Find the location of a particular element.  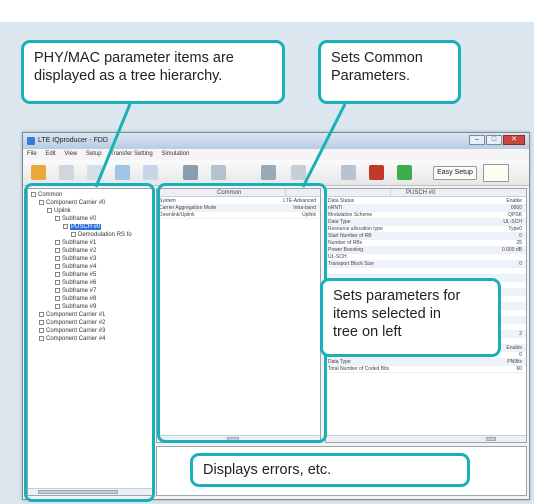

params-callout-line-3: tree on left is located at coordinates (367, 332).